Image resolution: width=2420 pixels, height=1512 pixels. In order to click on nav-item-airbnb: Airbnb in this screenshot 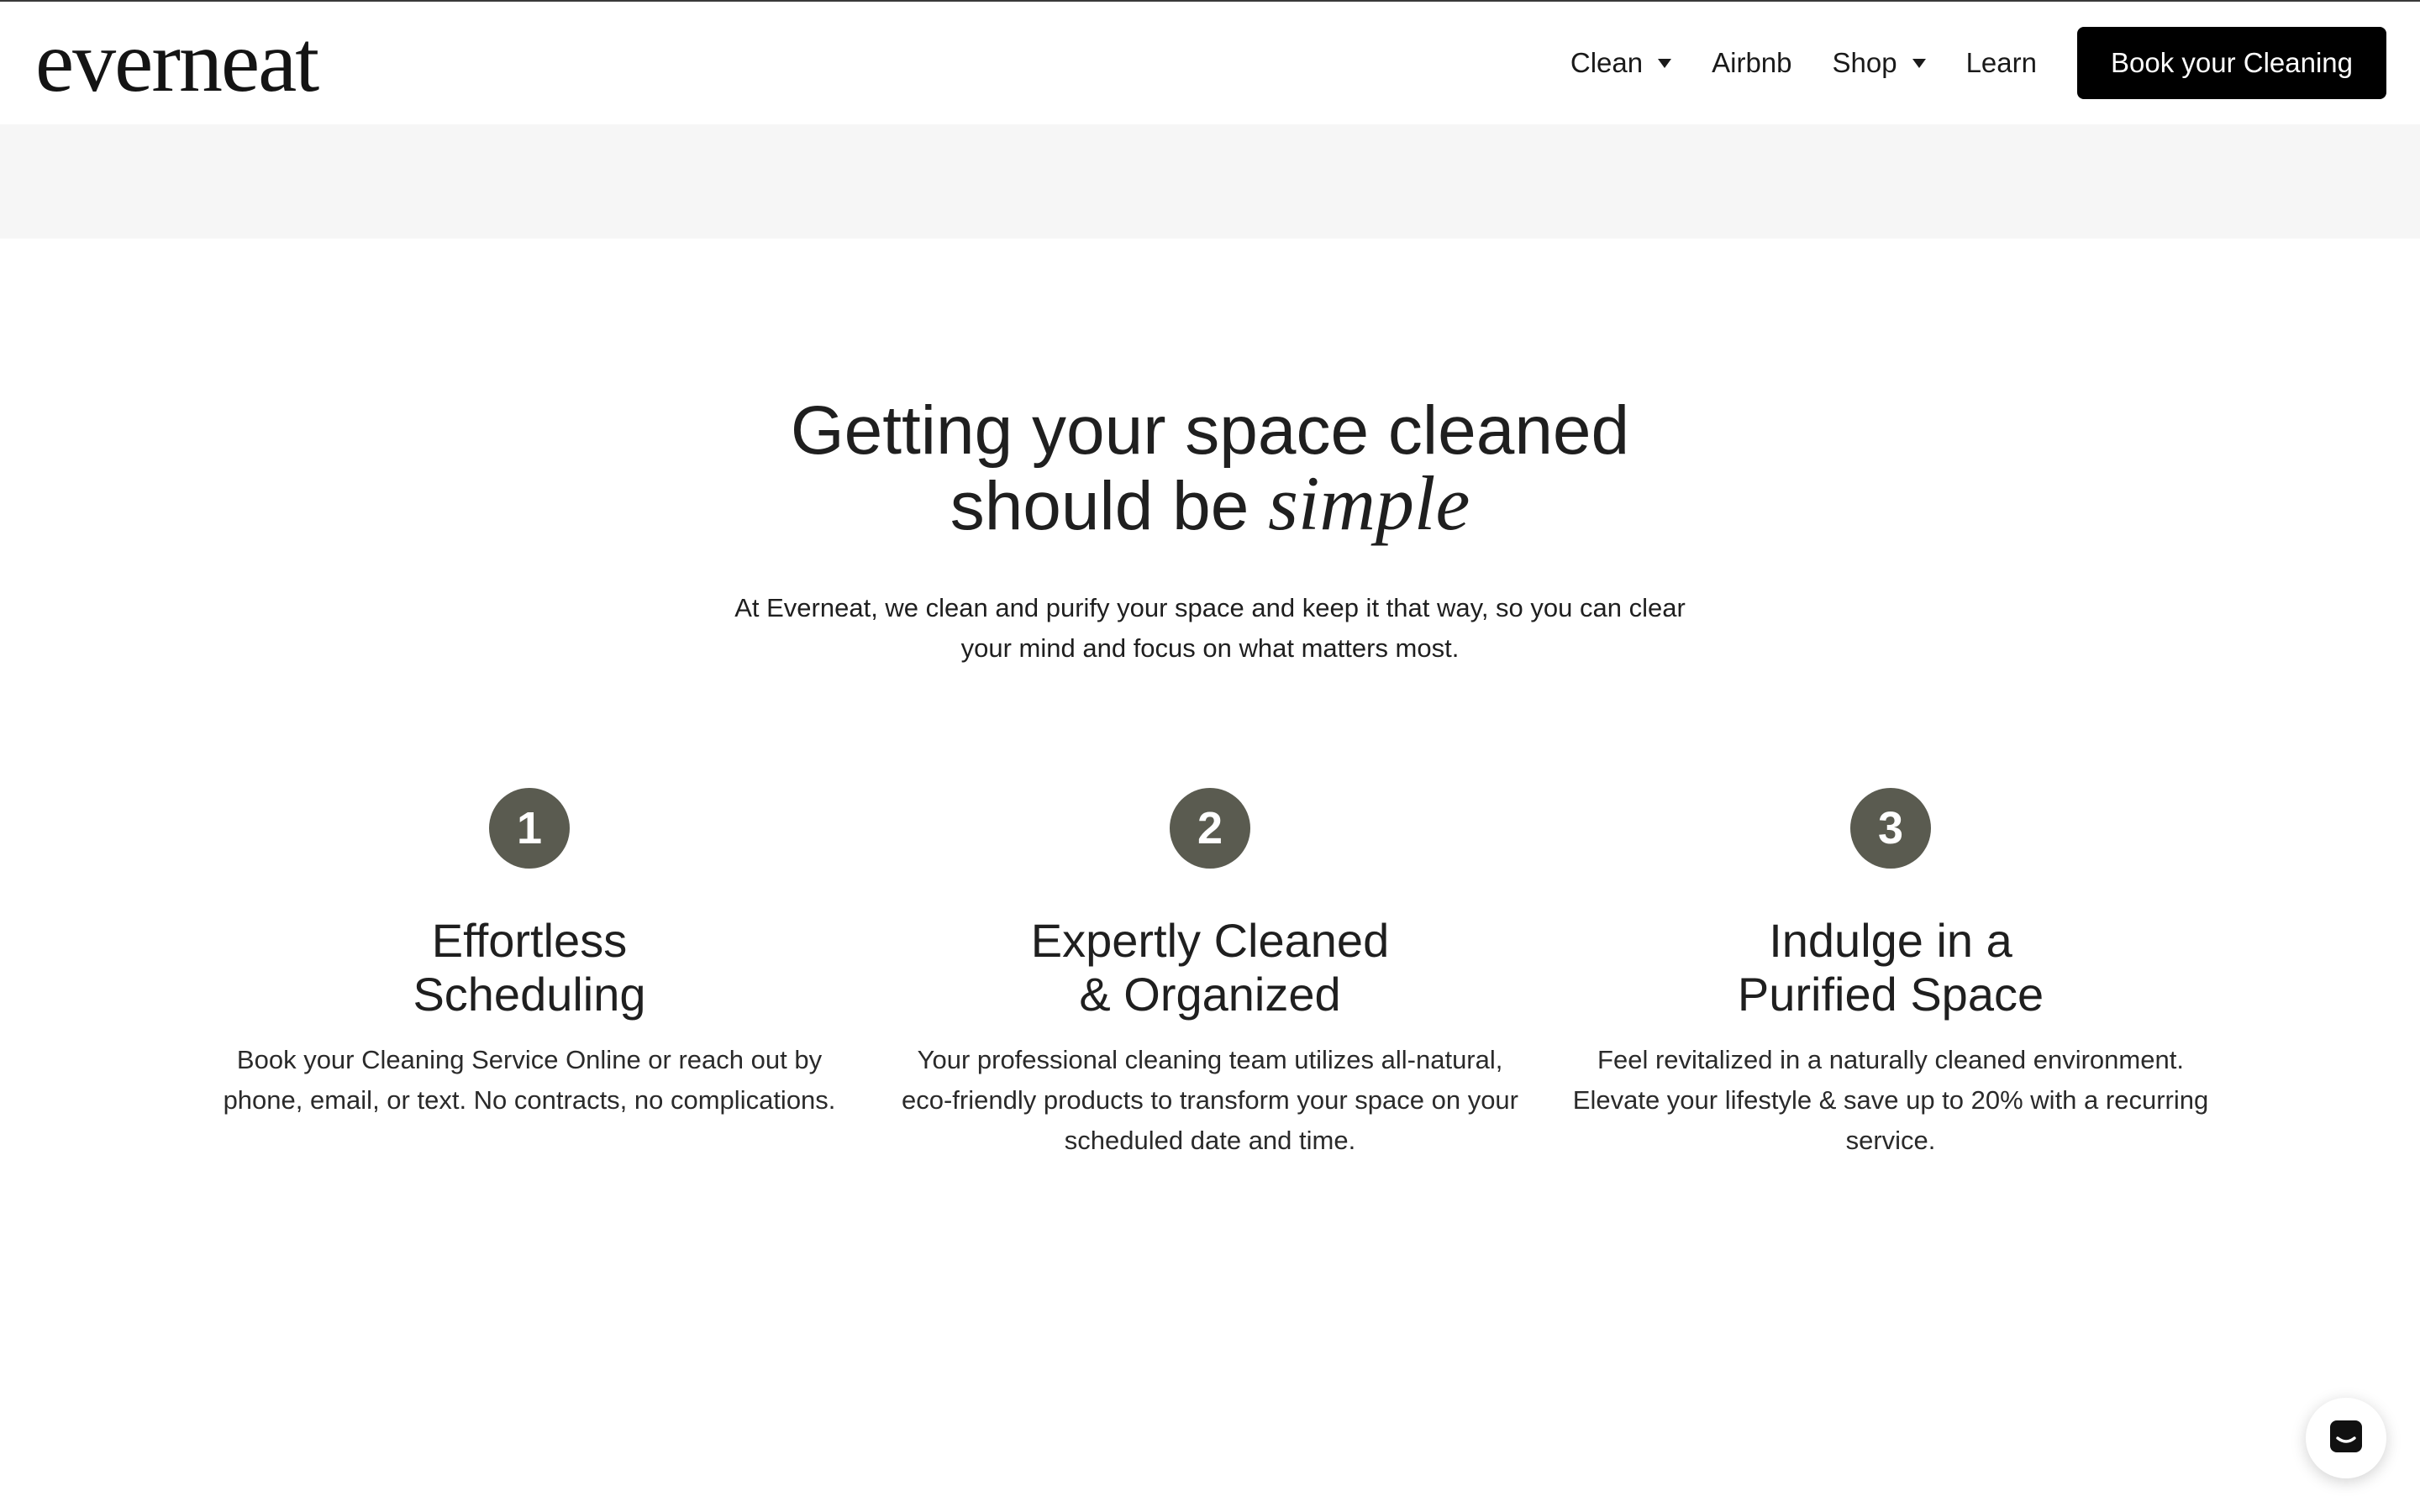, I will do `click(1751, 63)`.